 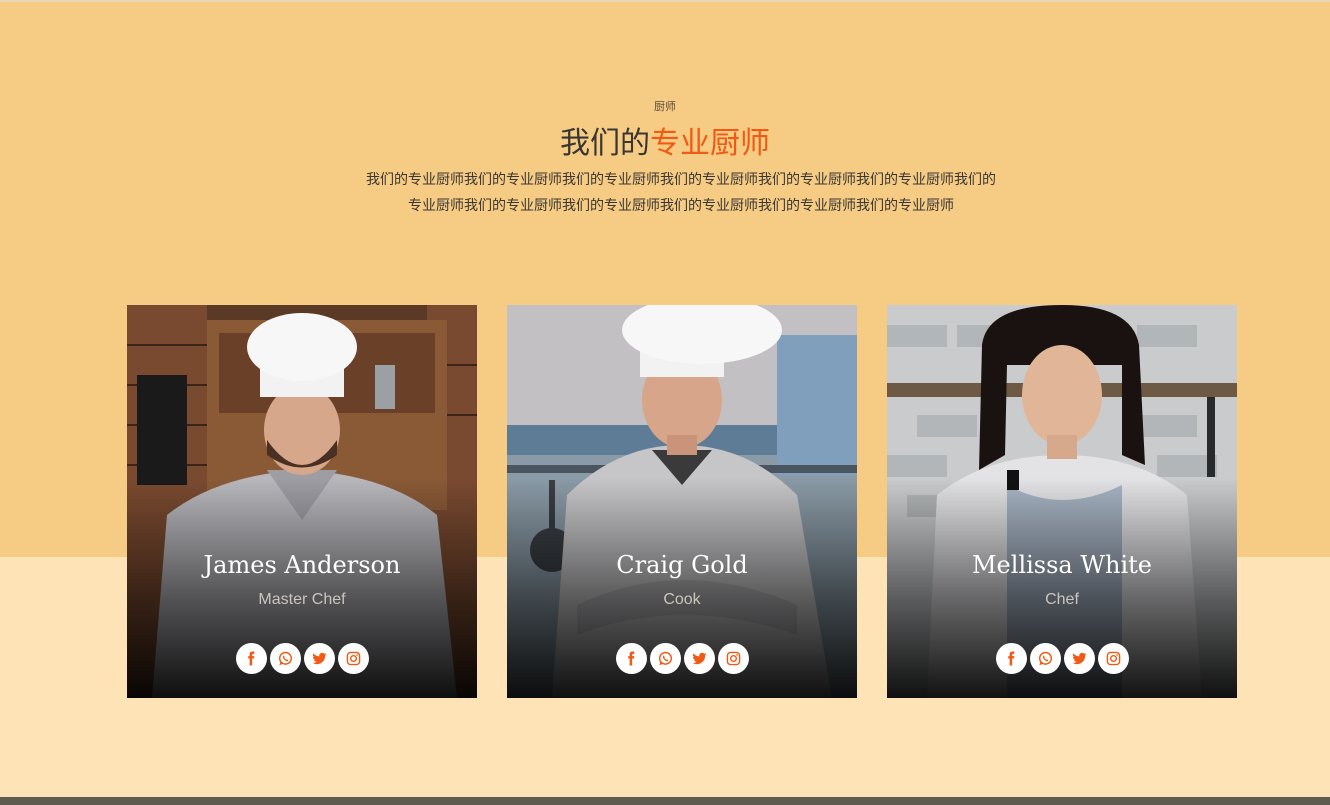 I want to click on section-title: 我们的专业厨师, so click(x=665, y=140).